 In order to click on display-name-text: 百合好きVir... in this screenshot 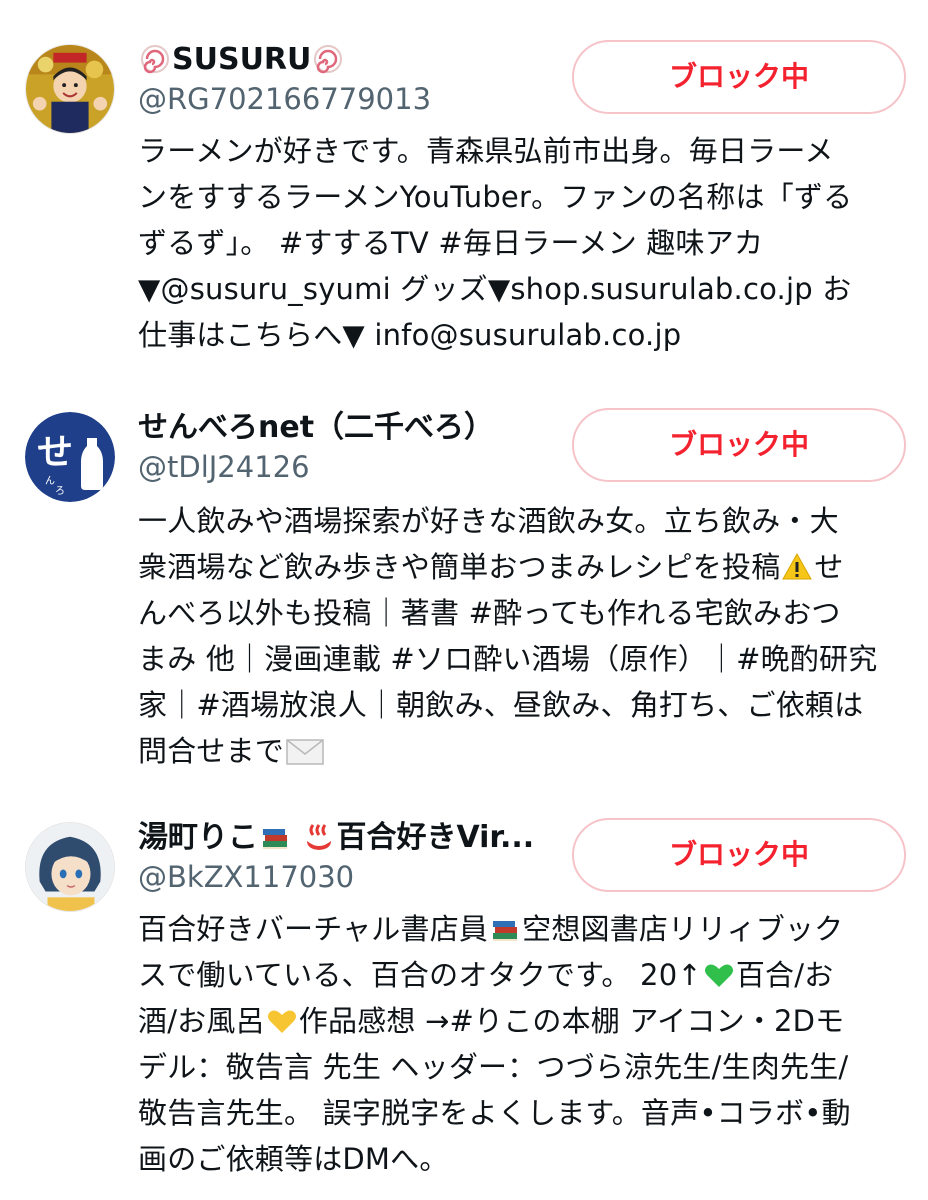, I will do `click(435, 837)`.